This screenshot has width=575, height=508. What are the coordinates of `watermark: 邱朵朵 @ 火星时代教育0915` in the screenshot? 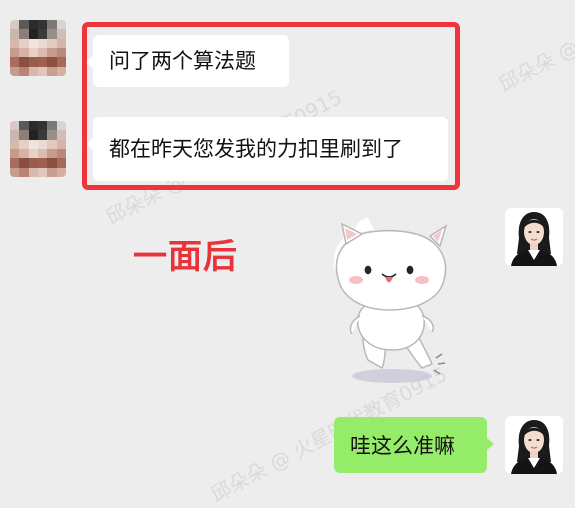 It's located at (534, 48).